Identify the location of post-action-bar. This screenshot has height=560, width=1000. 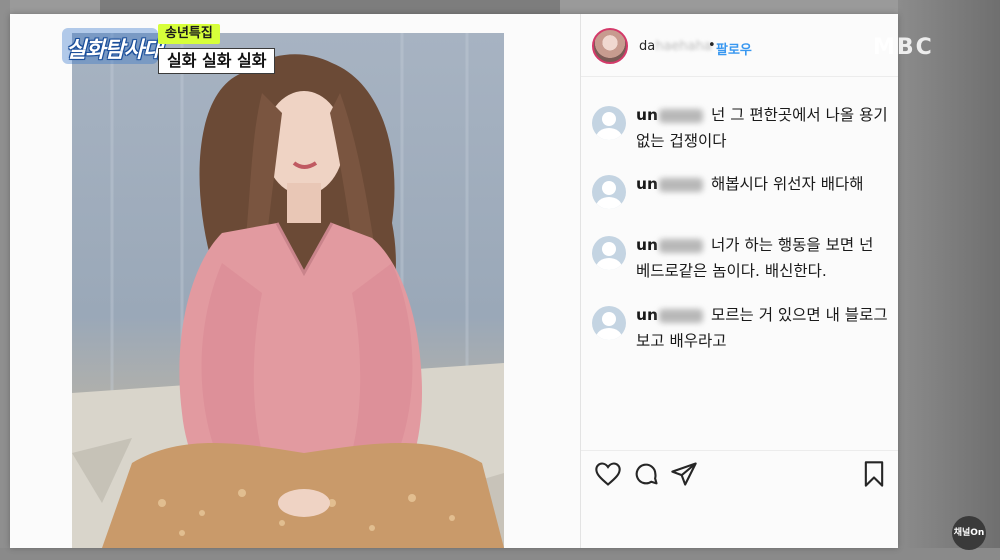
(744, 478).